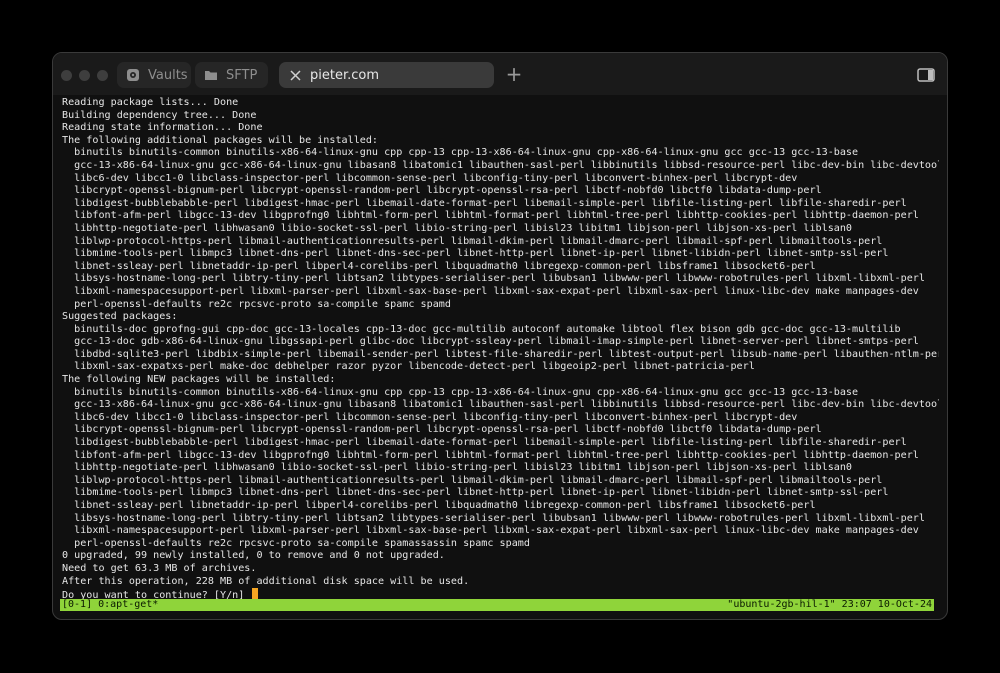 The height and width of the screenshot is (673, 1000). What do you see at coordinates (255, 593) in the screenshot?
I see `text-cursor` at bounding box center [255, 593].